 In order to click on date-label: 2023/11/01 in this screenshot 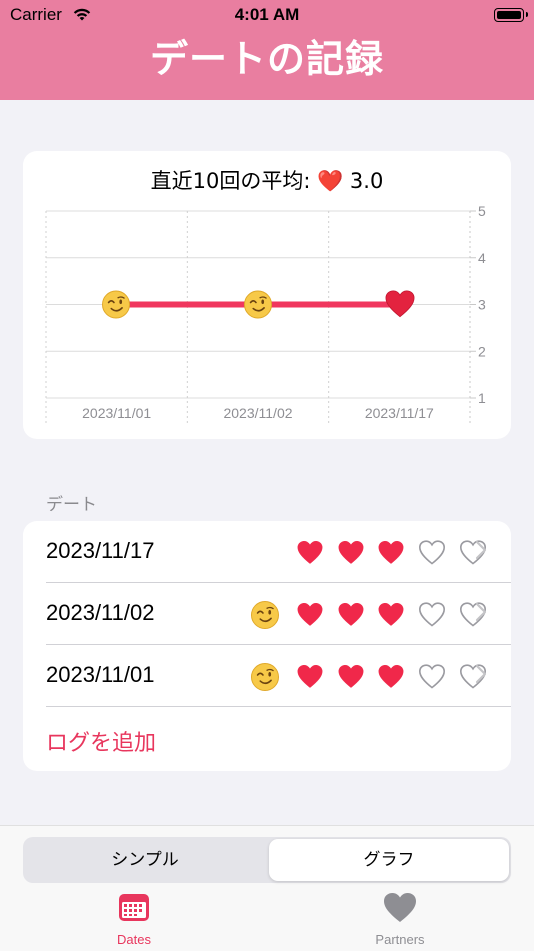, I will do `click(100, 674)`.